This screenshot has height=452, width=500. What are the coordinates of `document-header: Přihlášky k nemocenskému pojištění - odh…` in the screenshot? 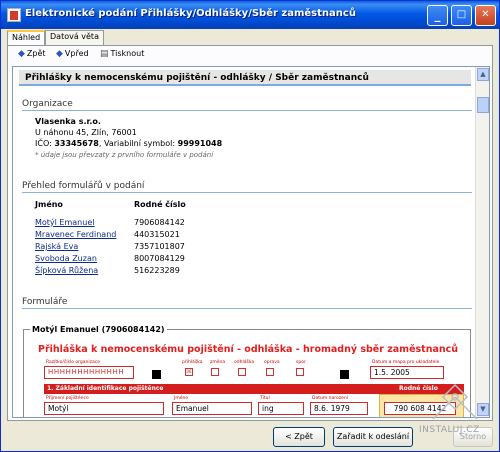 It's located at (245, 78).